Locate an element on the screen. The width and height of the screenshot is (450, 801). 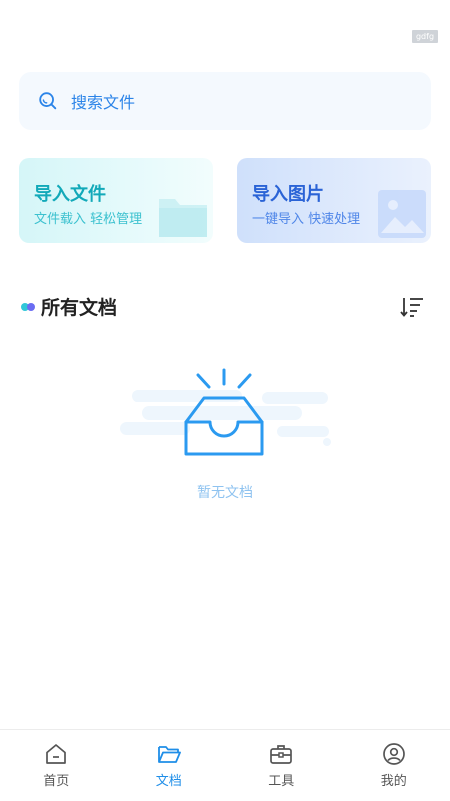
search-icon is located at coordinates (48, 101).